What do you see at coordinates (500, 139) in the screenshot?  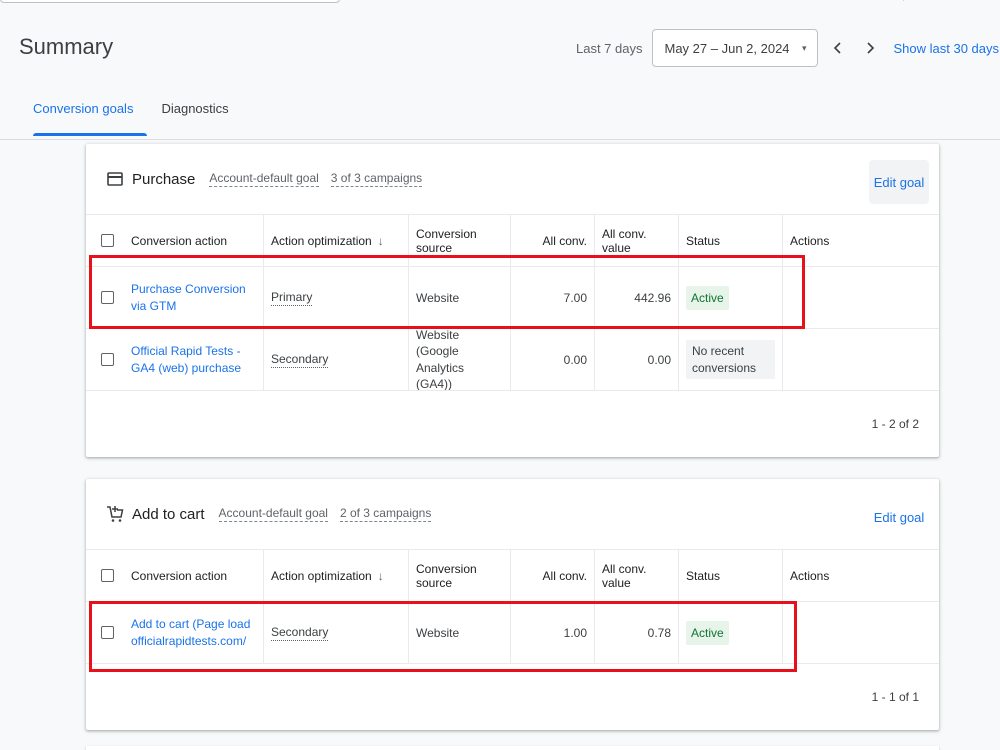 I see `tabs-divider` at bounding box center [500, 139].